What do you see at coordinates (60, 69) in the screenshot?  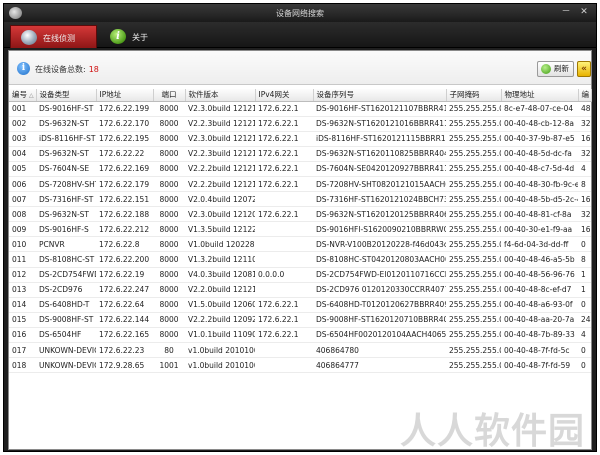 I see `online-count-text: 在线设备总数:` at bounding box center [60, 69].